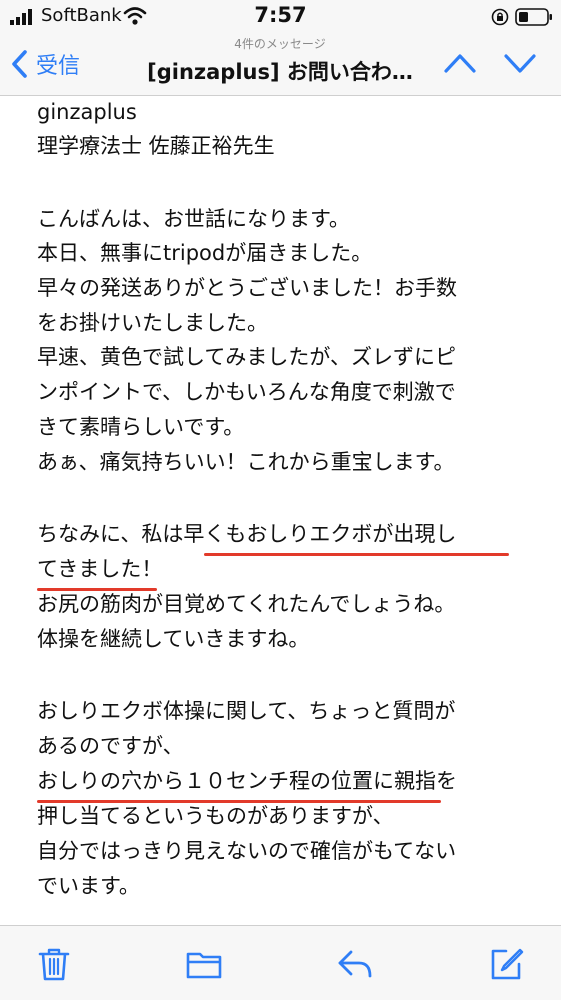  Describe the element at coordinates (204, 964) in the screenshot. I see `folder-icon` at that location.